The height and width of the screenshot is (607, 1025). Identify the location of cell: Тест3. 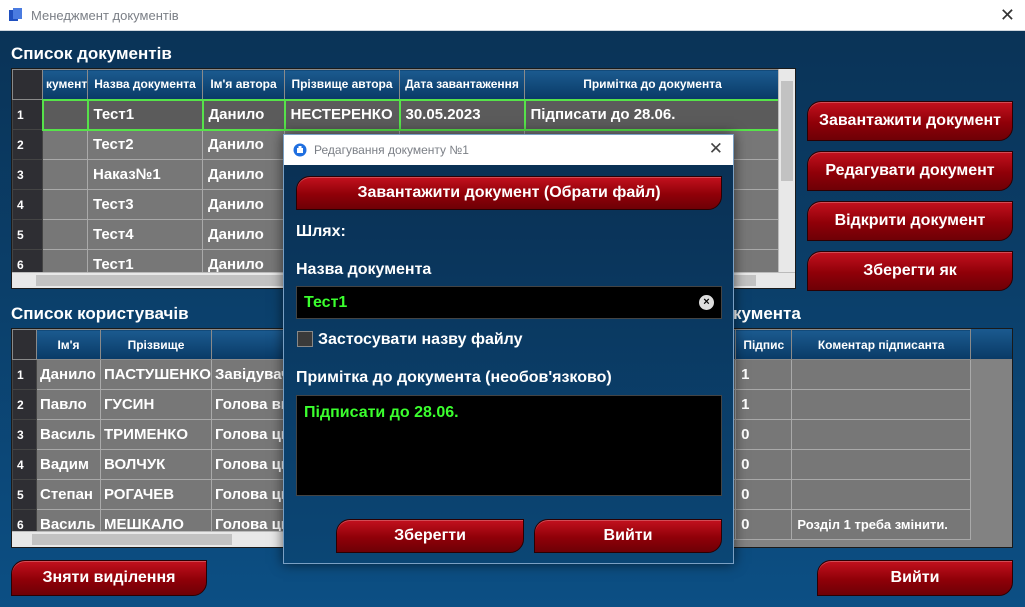
(145, 204).